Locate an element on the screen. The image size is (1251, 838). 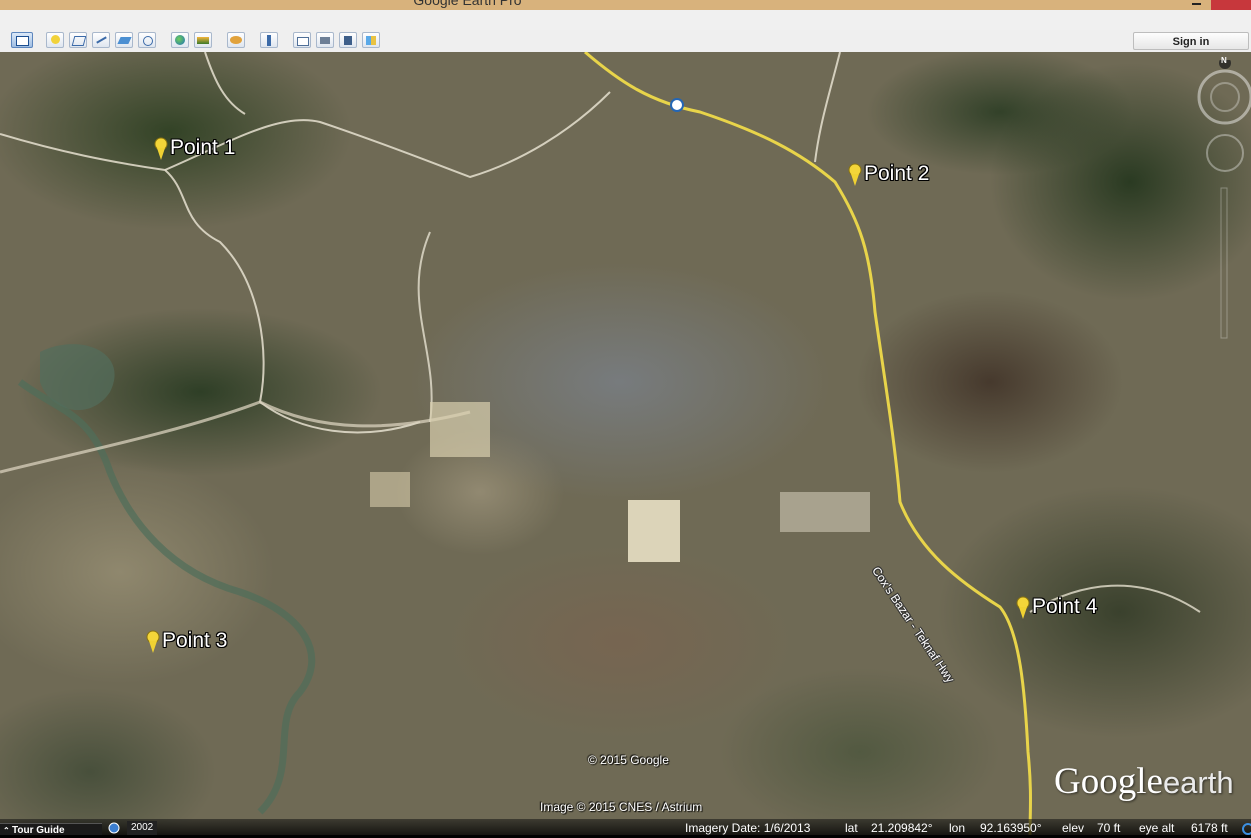
save-image-icon is located at coordinates (348, 40).